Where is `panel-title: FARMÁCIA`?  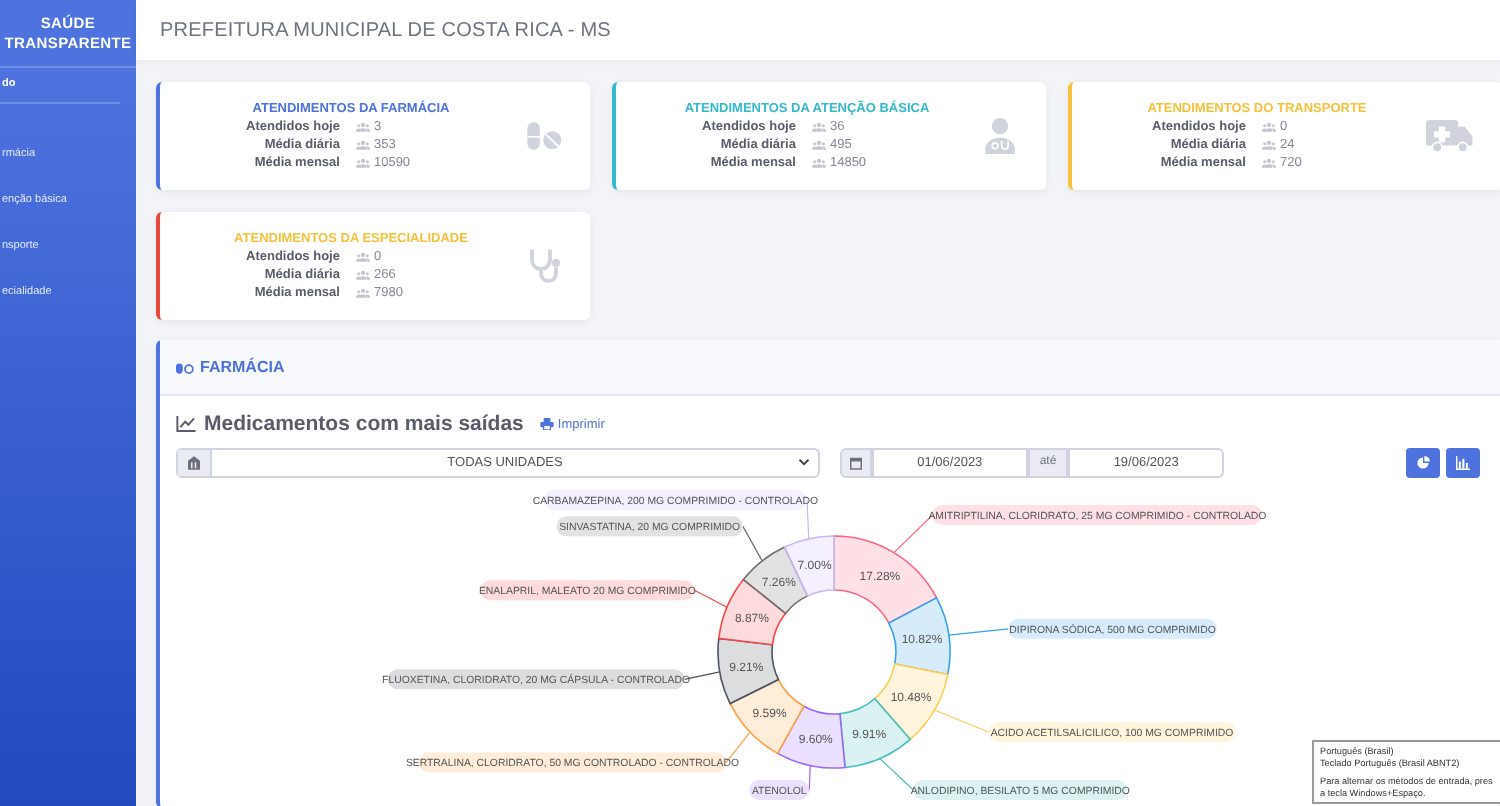 panel-title: FARMÁCIA is located at coordinates (242, 367).